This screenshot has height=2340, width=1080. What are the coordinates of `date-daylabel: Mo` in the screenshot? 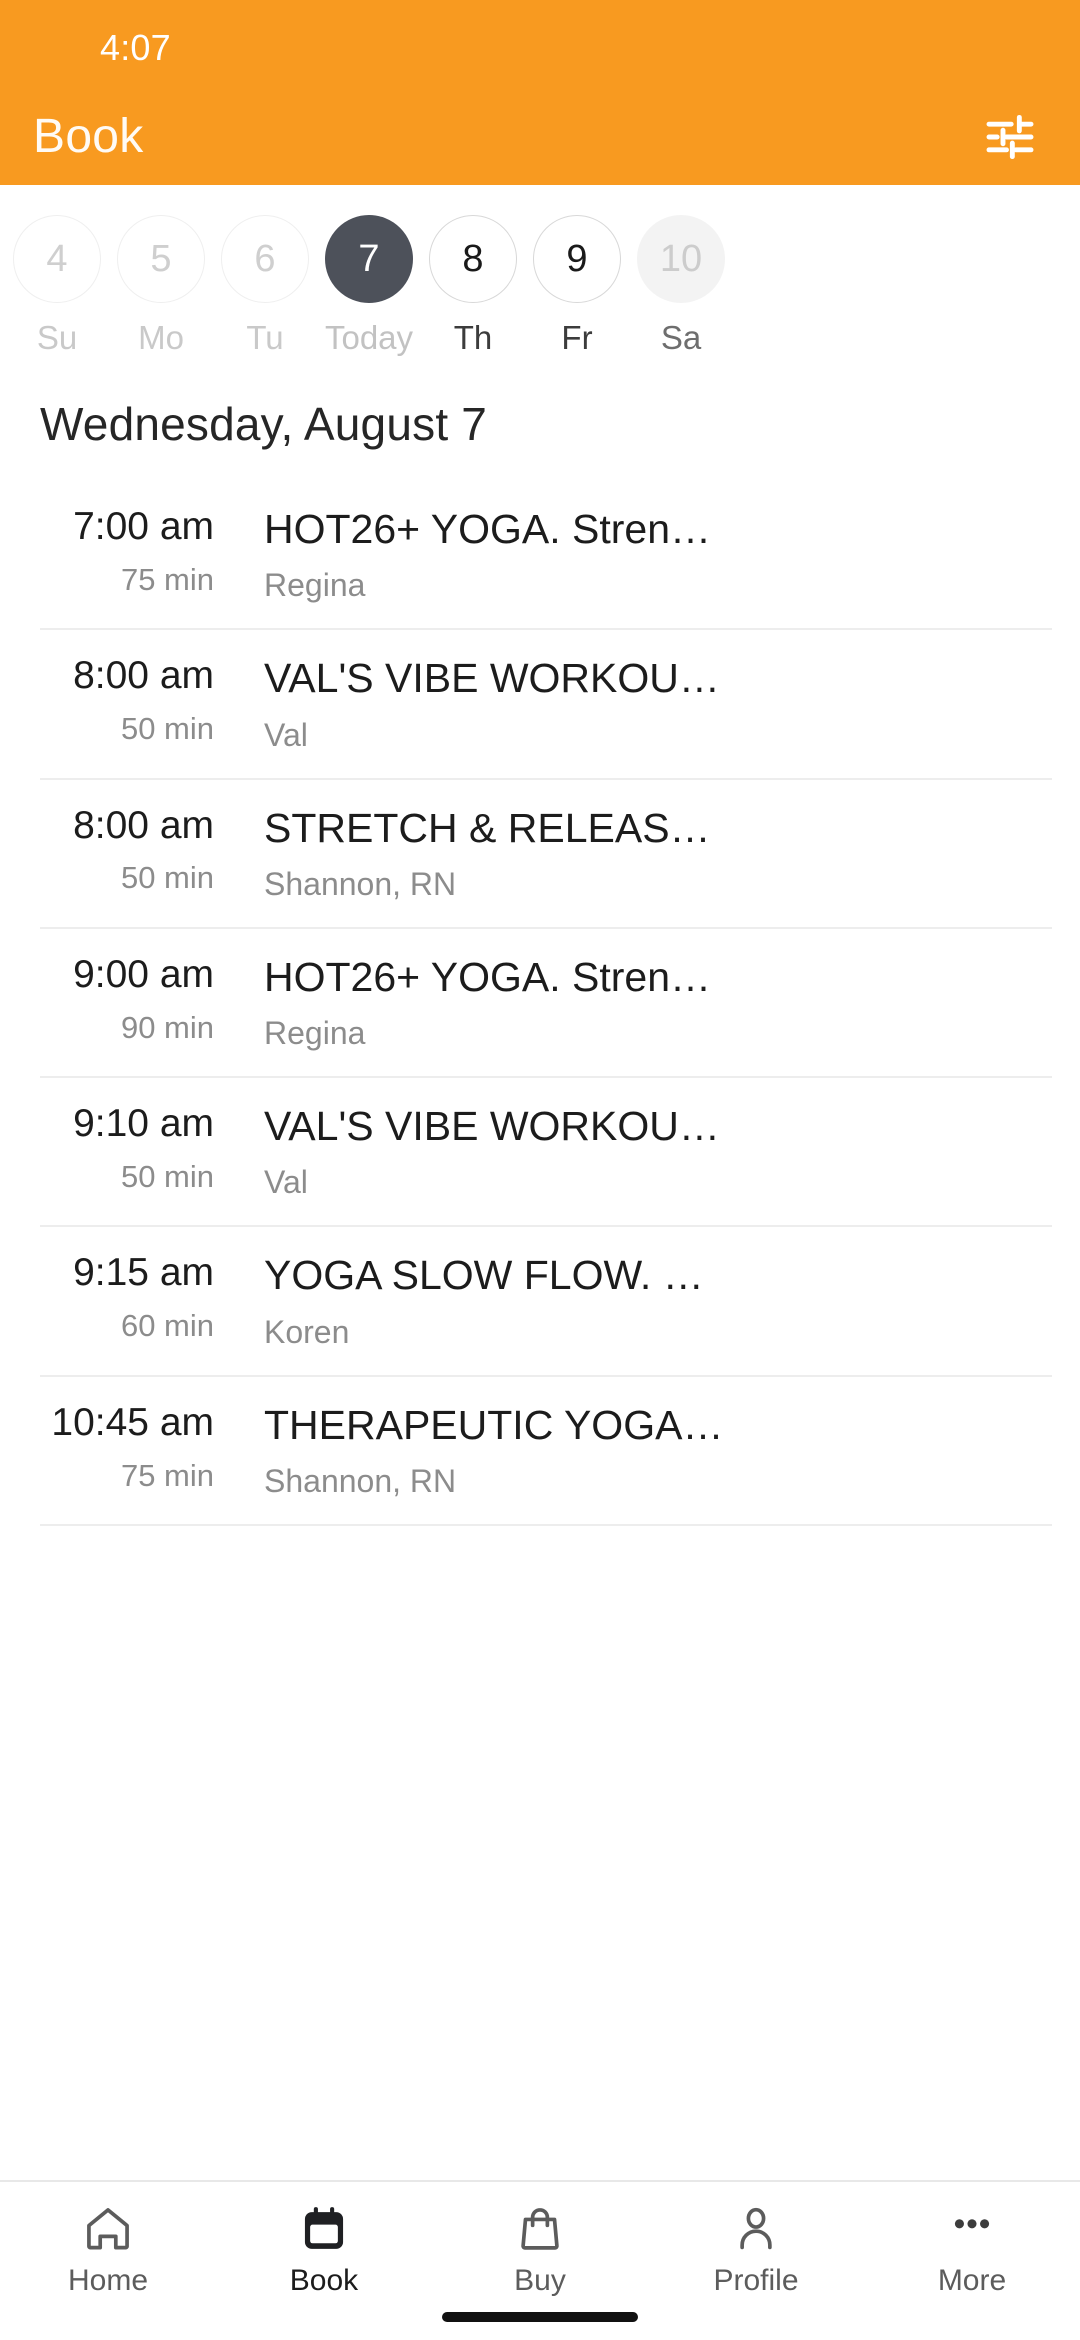 It's located at (161, 337).